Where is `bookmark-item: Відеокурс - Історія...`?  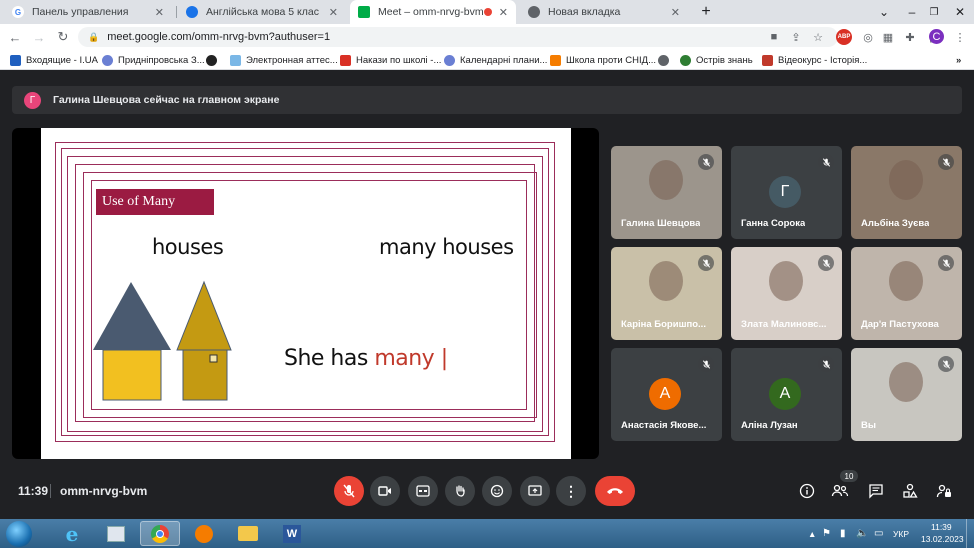 bookmark-item: Відеокурс - Історія... is located at coordinates (814, 60).